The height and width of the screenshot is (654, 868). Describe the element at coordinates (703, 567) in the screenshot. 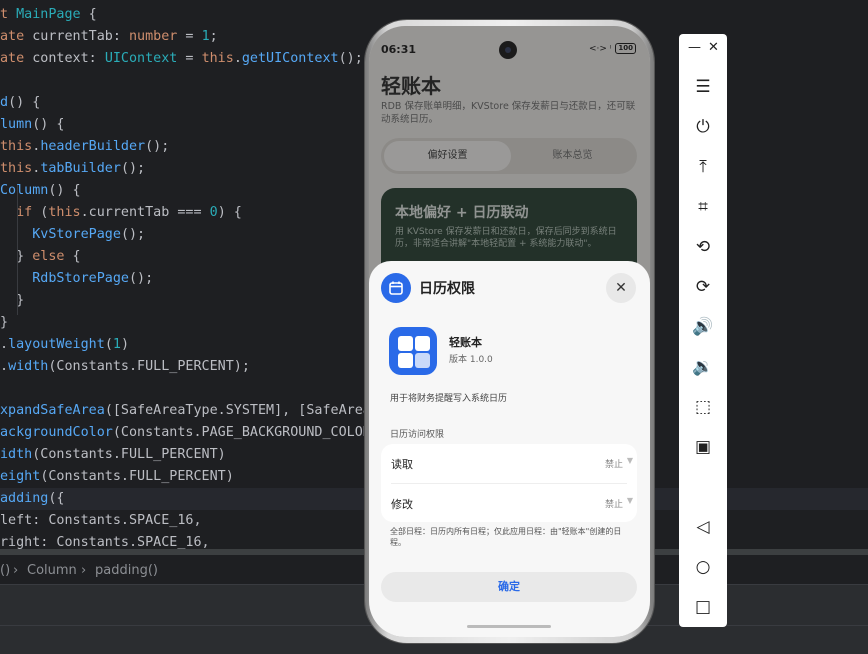

I see `home-icon: ○` at that location.